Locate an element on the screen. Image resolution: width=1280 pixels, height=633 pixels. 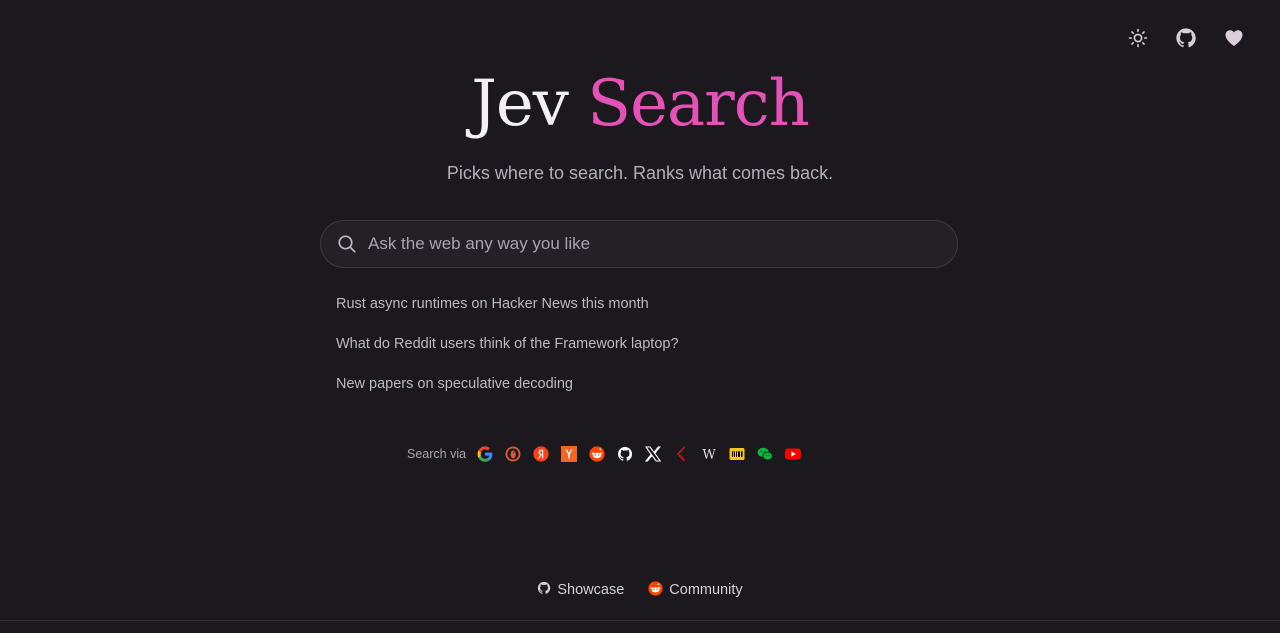
sponsor-button is located at coordinates (1234, 38).